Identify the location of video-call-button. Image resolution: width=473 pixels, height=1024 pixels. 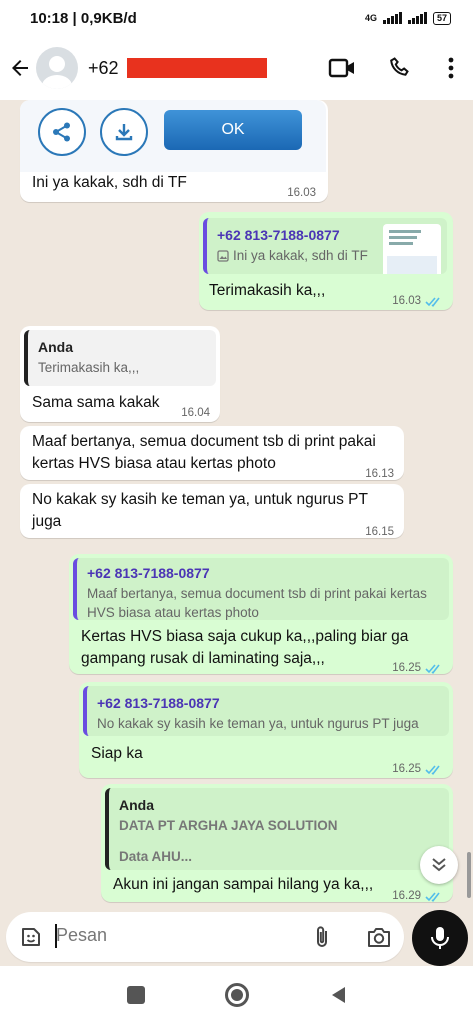
(342, 68).